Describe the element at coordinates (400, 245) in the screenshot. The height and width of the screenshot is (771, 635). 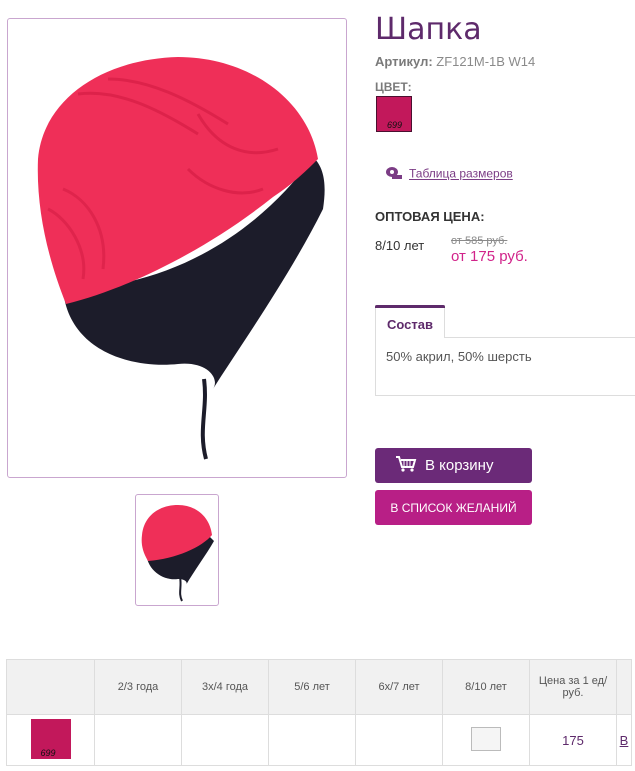
I see `age-size-label: 8/10 лет` at that location.